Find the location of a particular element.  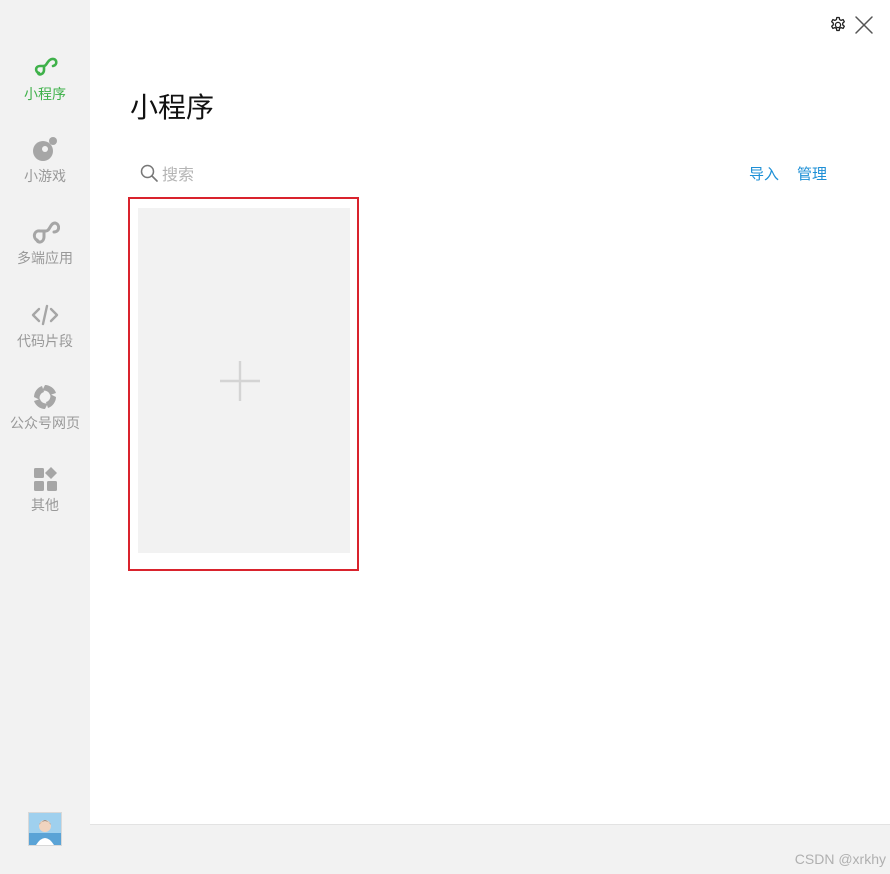

multi-platform-icon is located at coordinates (46, 232).